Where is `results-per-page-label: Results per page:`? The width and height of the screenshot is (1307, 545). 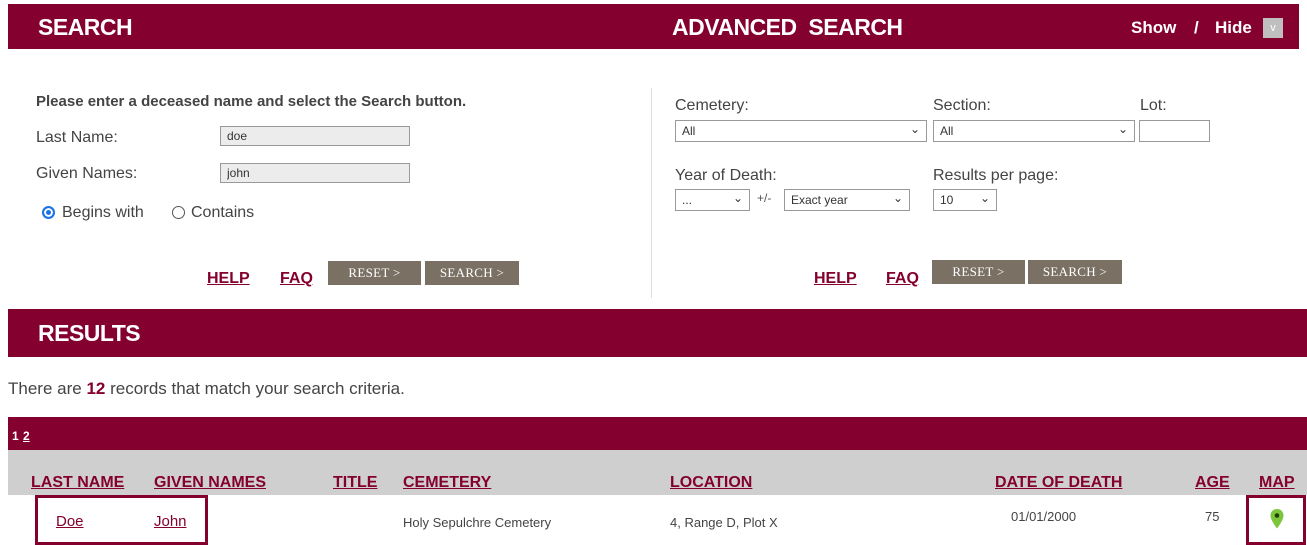 results-per-page-label: Results per page: is located at coordinates (996, 175).